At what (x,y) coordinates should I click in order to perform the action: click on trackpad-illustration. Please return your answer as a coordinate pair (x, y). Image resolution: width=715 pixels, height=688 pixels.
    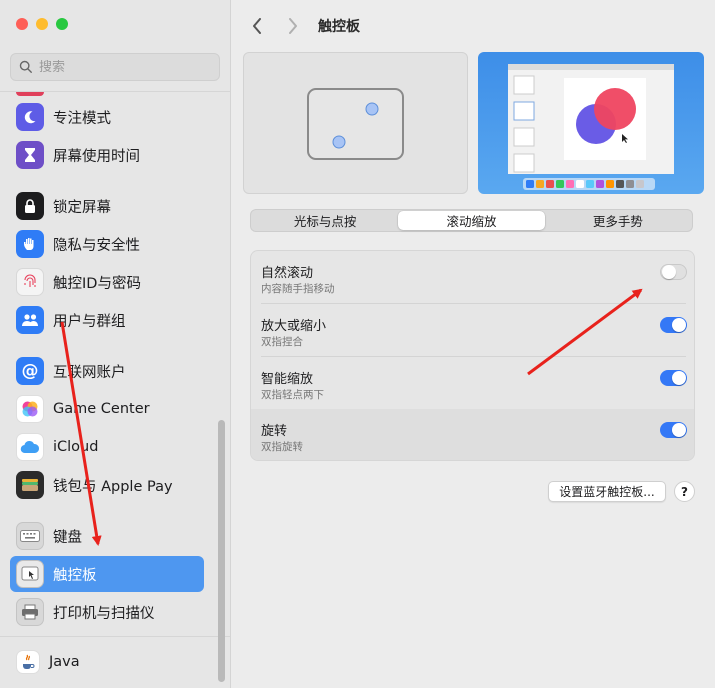
    Looking at the image, I should click on (355, 124).